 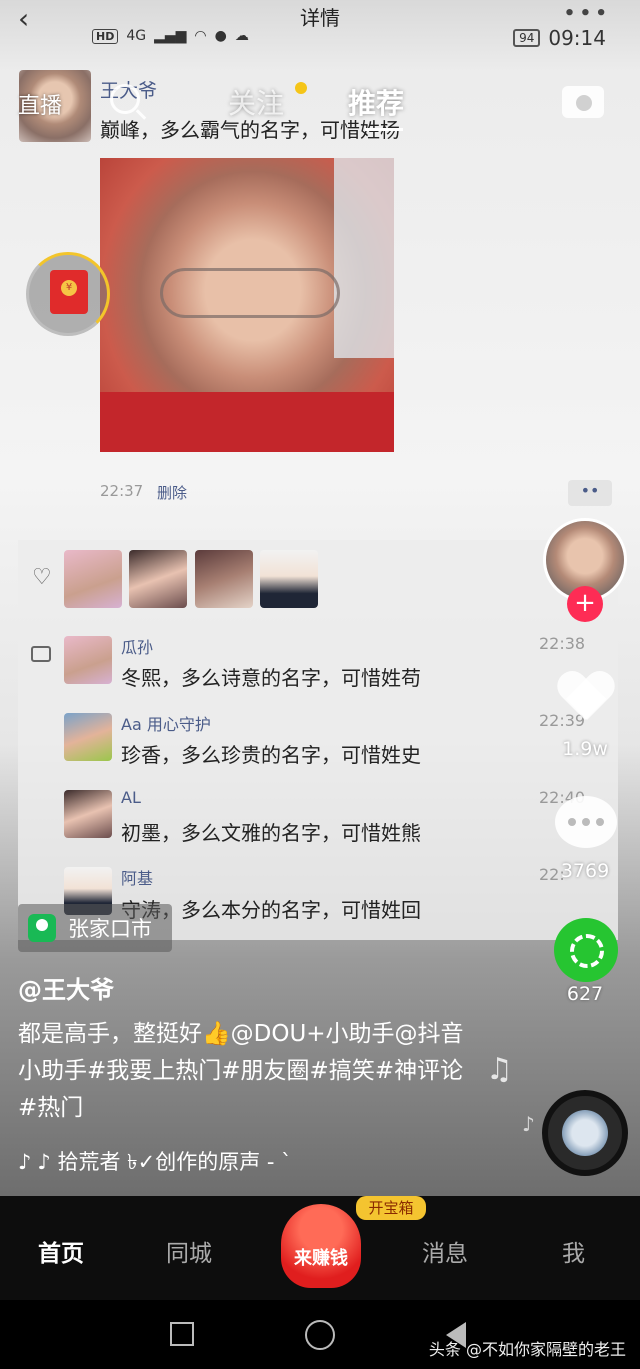 What do you see at coordinates (384, 129) in the screenshot?
I see `active-tab-indicator` at bounding box center [384, 129].